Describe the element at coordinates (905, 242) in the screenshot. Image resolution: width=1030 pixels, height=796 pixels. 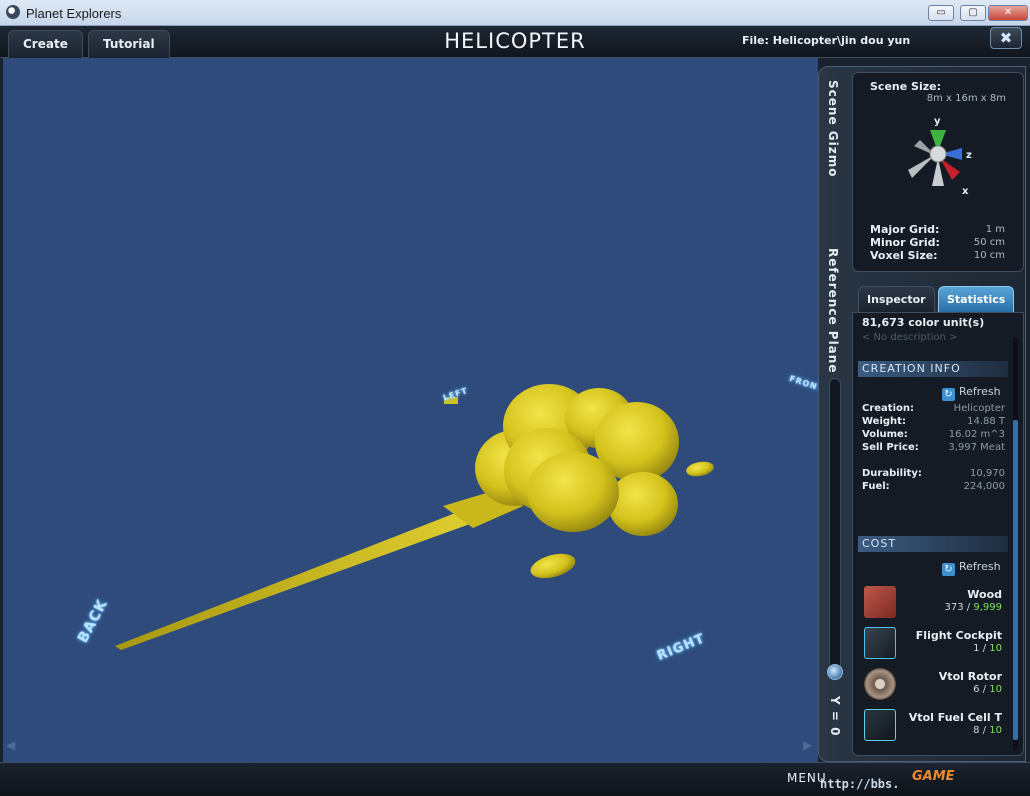
I see `minor-grid-label: Minor Grid:` at that location.